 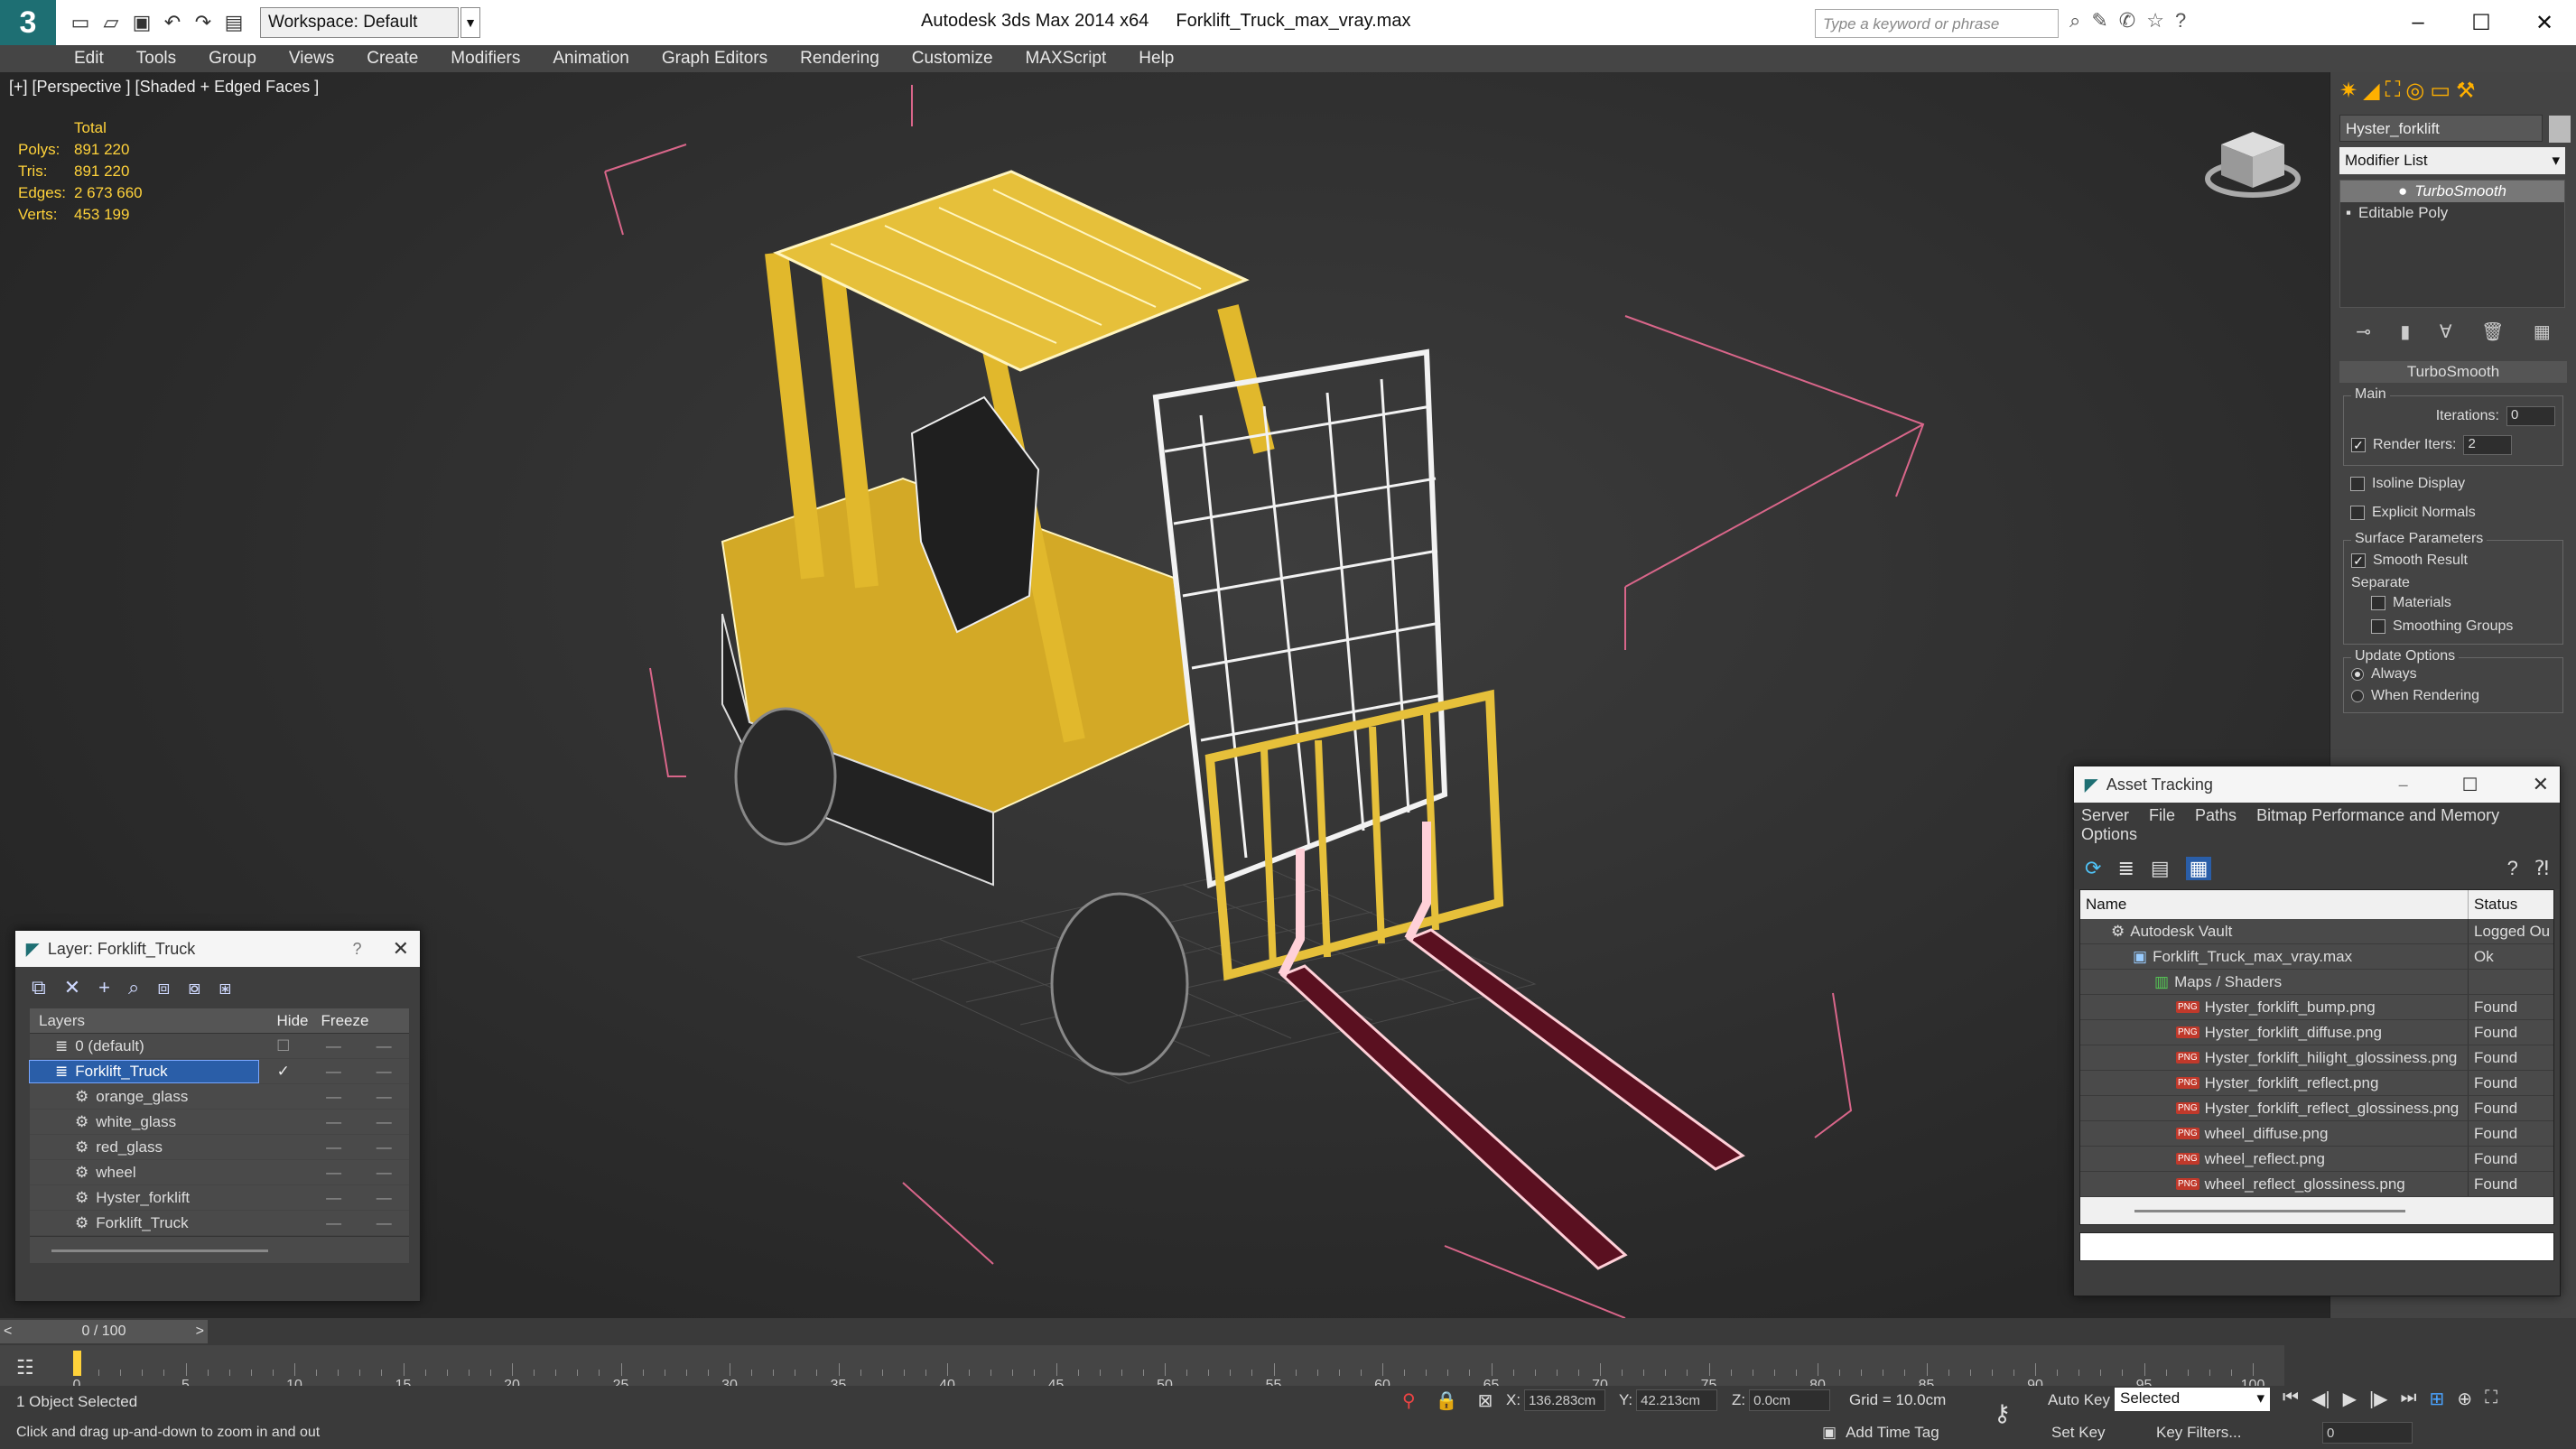 I want to click on table-row: ⚙ Forklift_Truck — —, so click(x=219, y=1223).